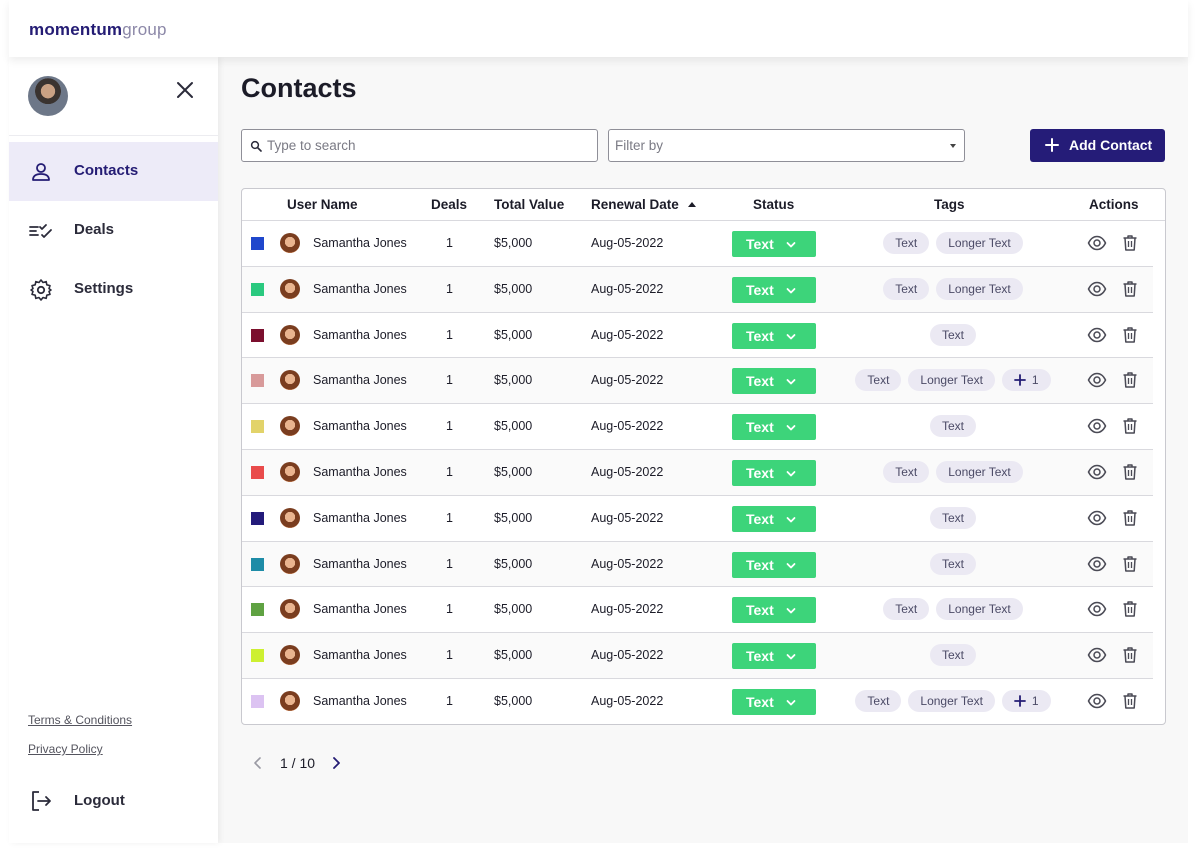 Image resolution: width=1200 pixels, height=859 pixels. Describe the element at coordinates (185, 90) in the screenshot. I see `close-icon` at that location.